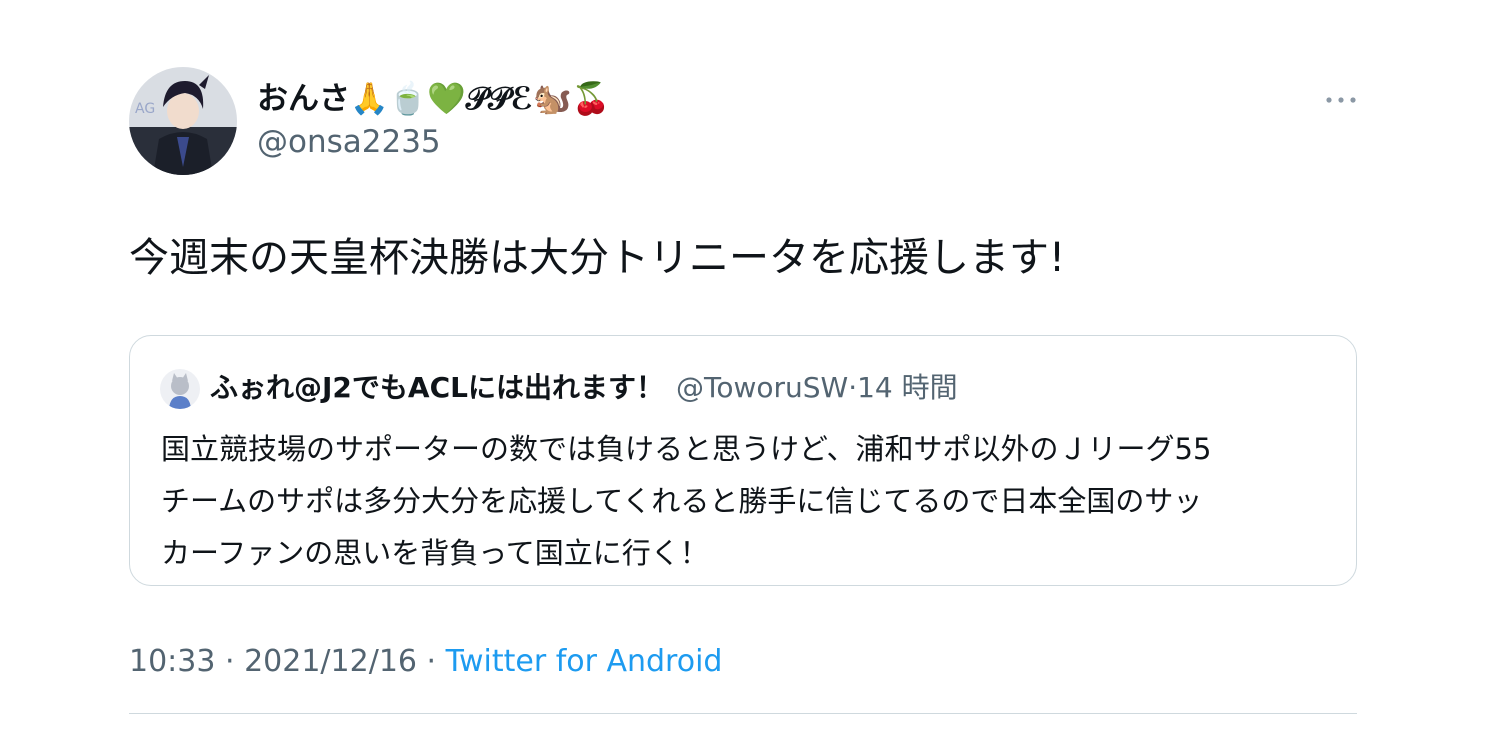 The height and width of the screenshot is (739, 1488). I want to click on quoted-timestamp: 14 時間, so click(907, 387).